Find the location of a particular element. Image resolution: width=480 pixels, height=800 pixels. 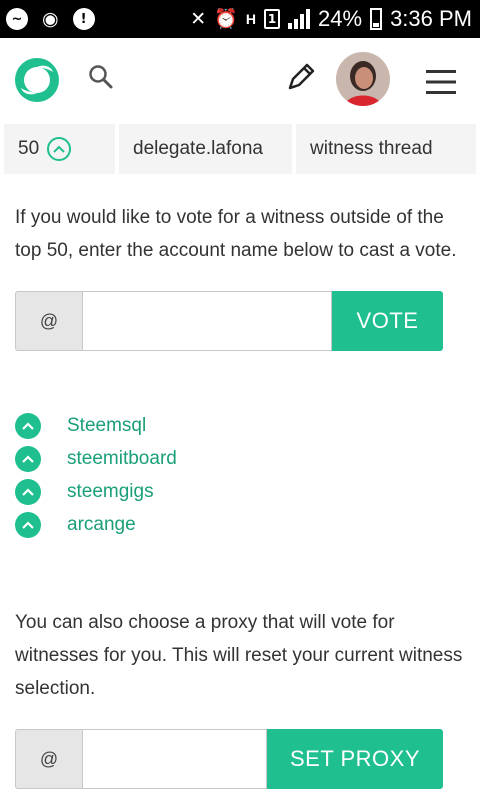

voted-witness-link: steemitboard is located at coordinates (122, 459).